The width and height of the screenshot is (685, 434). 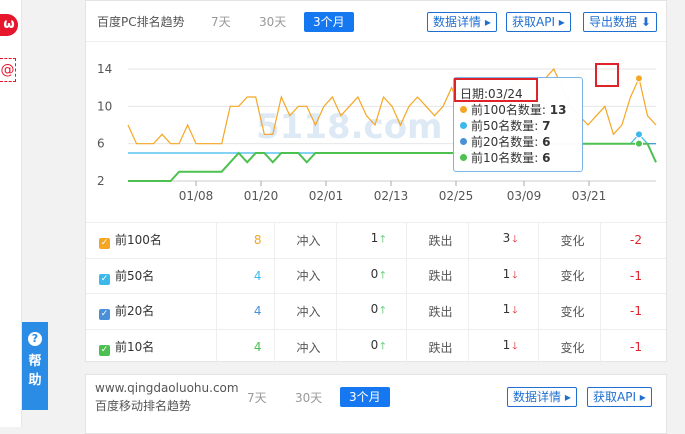 I want to click on table-row: ✓ 前20名 4 冲入 0 🡑 跌出 1 🡓 变化 -1, so click(x=376, y=311).